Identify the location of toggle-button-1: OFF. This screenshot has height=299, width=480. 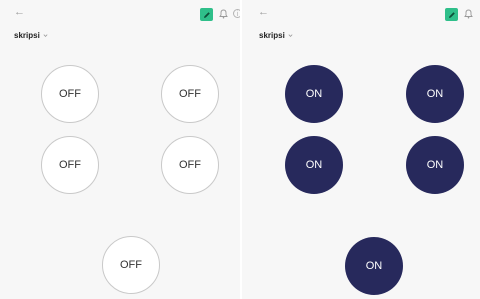
(70, 94).